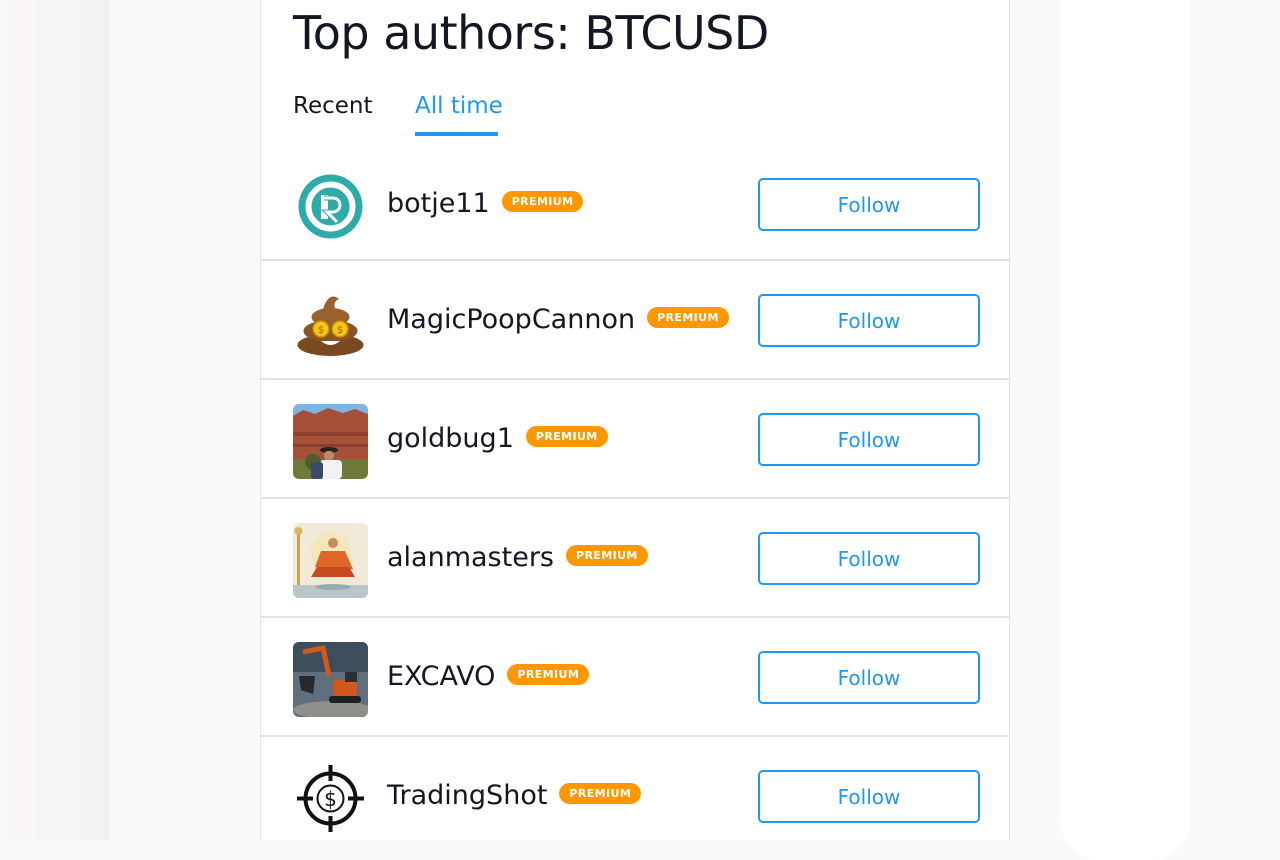  I want to click on avatar-crosshair-dollar-icon: $, so click(330, 798).